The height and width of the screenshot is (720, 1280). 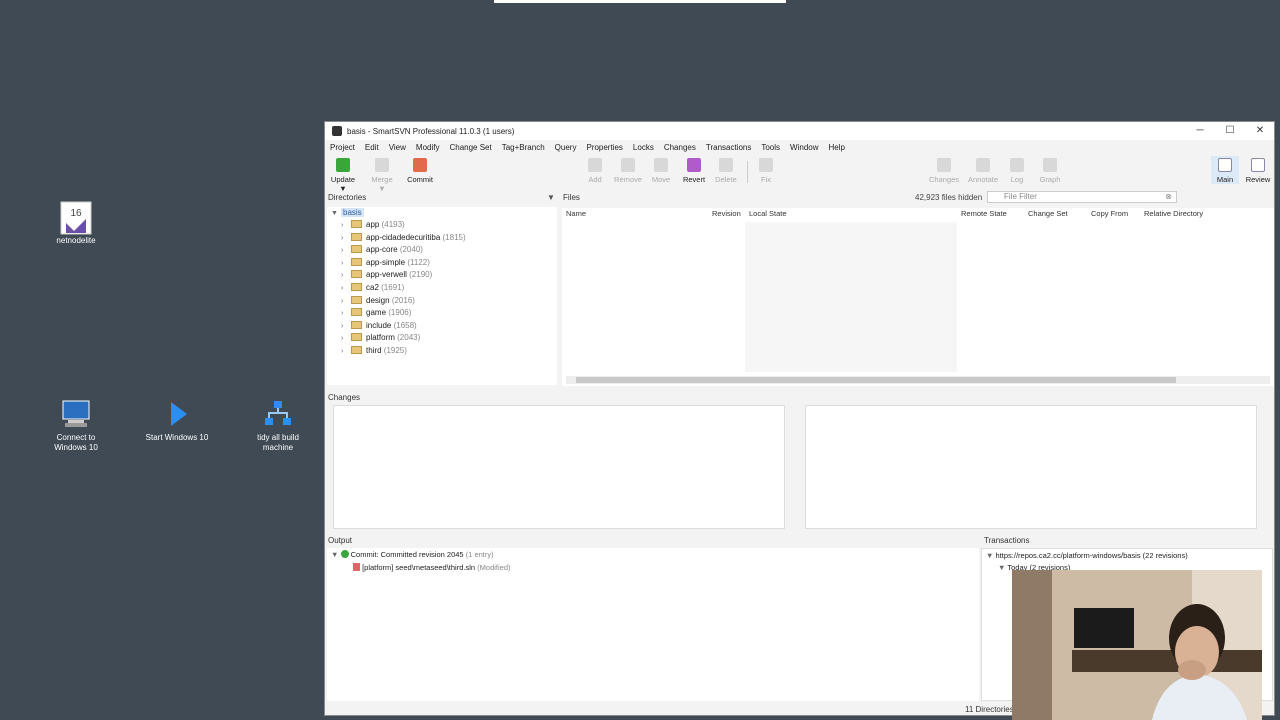 What do you see at coordinates (428, 147) in the screenshot?
I see `menu-modify: Modify` at bounding box center [428, 147].